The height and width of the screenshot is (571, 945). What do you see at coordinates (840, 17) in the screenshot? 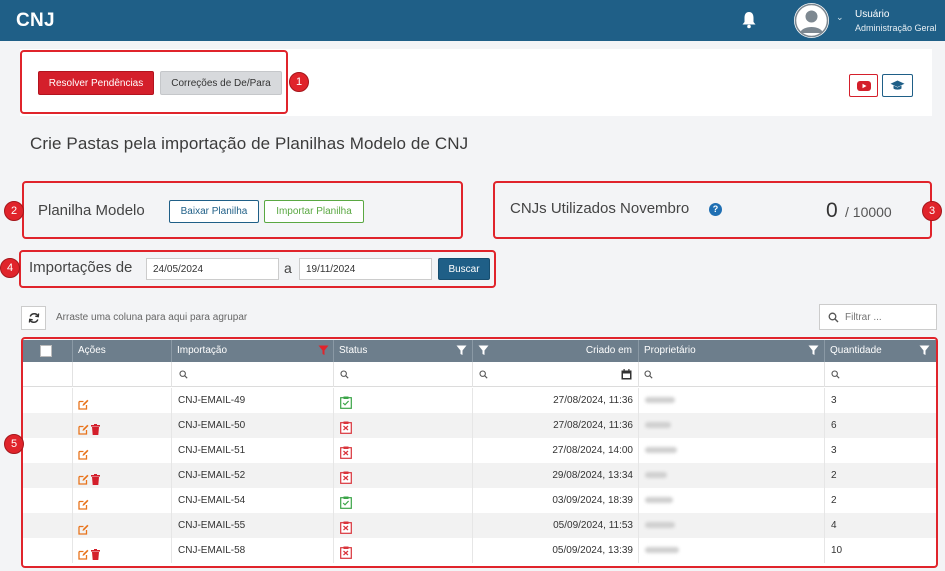
I see `chevron-down-icon: ⌄` at bounding box center [840, 17].